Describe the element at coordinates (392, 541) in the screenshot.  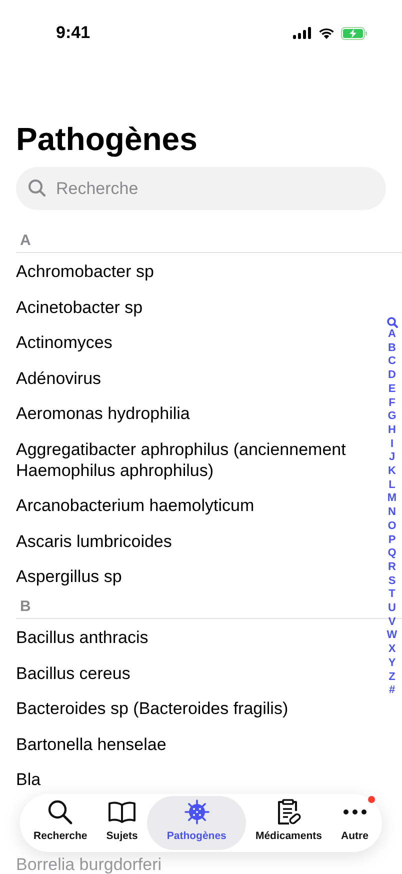
I see `index-letter: P` at that location.